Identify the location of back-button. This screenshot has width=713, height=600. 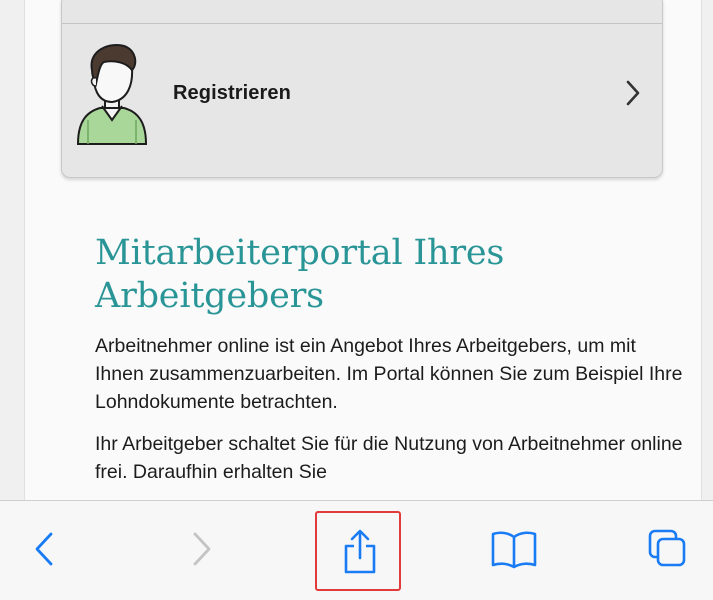
(44, 549).